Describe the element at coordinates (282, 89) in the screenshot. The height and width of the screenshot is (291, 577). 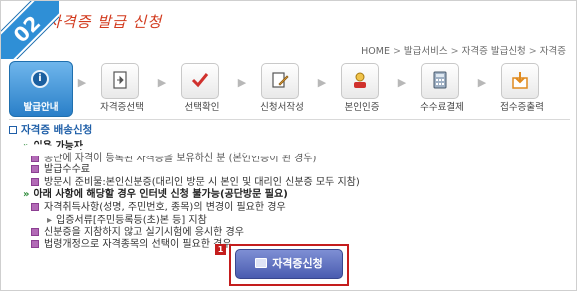
I see `step-write-application: 신청서작성` at that location.